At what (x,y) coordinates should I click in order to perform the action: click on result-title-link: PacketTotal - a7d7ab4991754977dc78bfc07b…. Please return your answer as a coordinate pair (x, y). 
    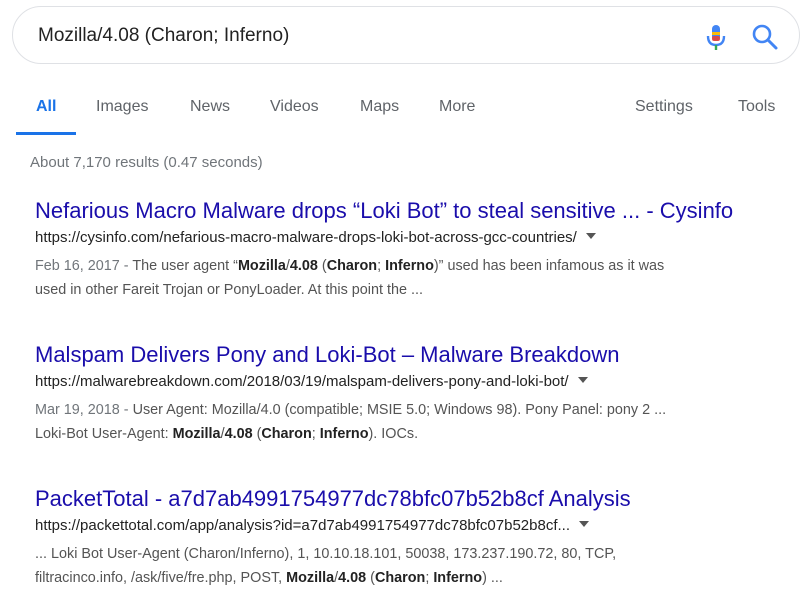
    Looking at the image, I should click on (415, 499).